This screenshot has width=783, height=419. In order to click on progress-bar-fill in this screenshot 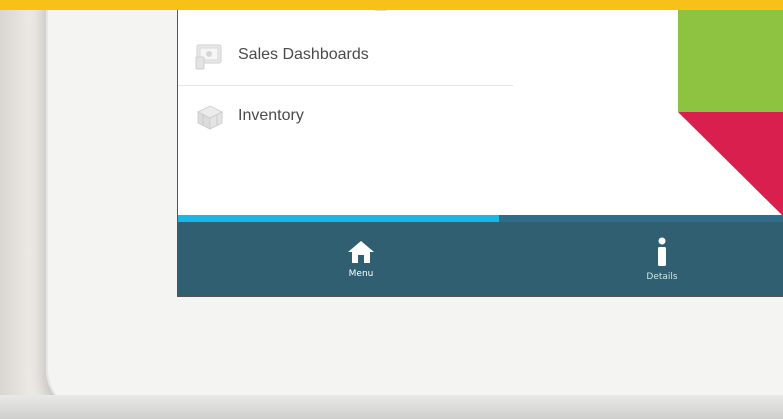, I will do `click(338, 218)`.